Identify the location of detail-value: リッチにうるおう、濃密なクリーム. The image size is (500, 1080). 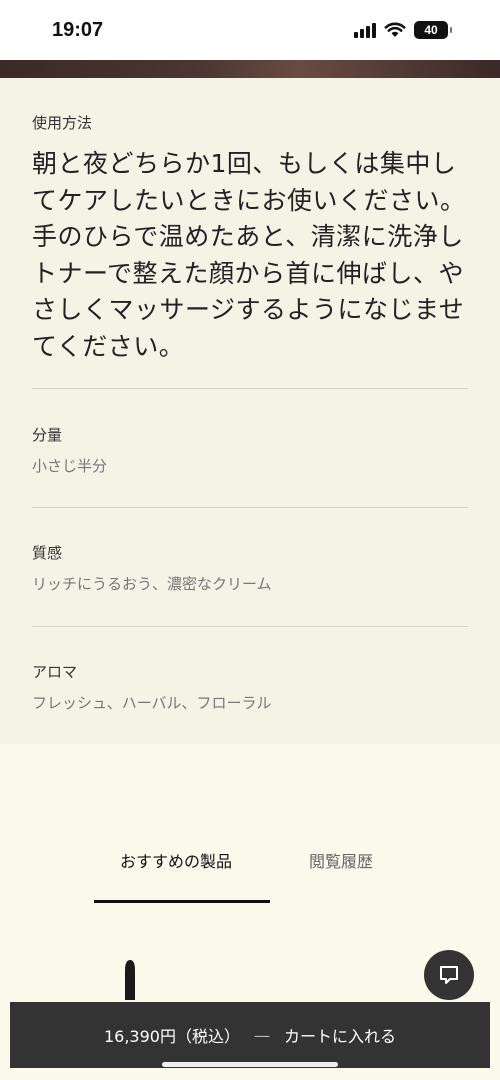
(152, 584).